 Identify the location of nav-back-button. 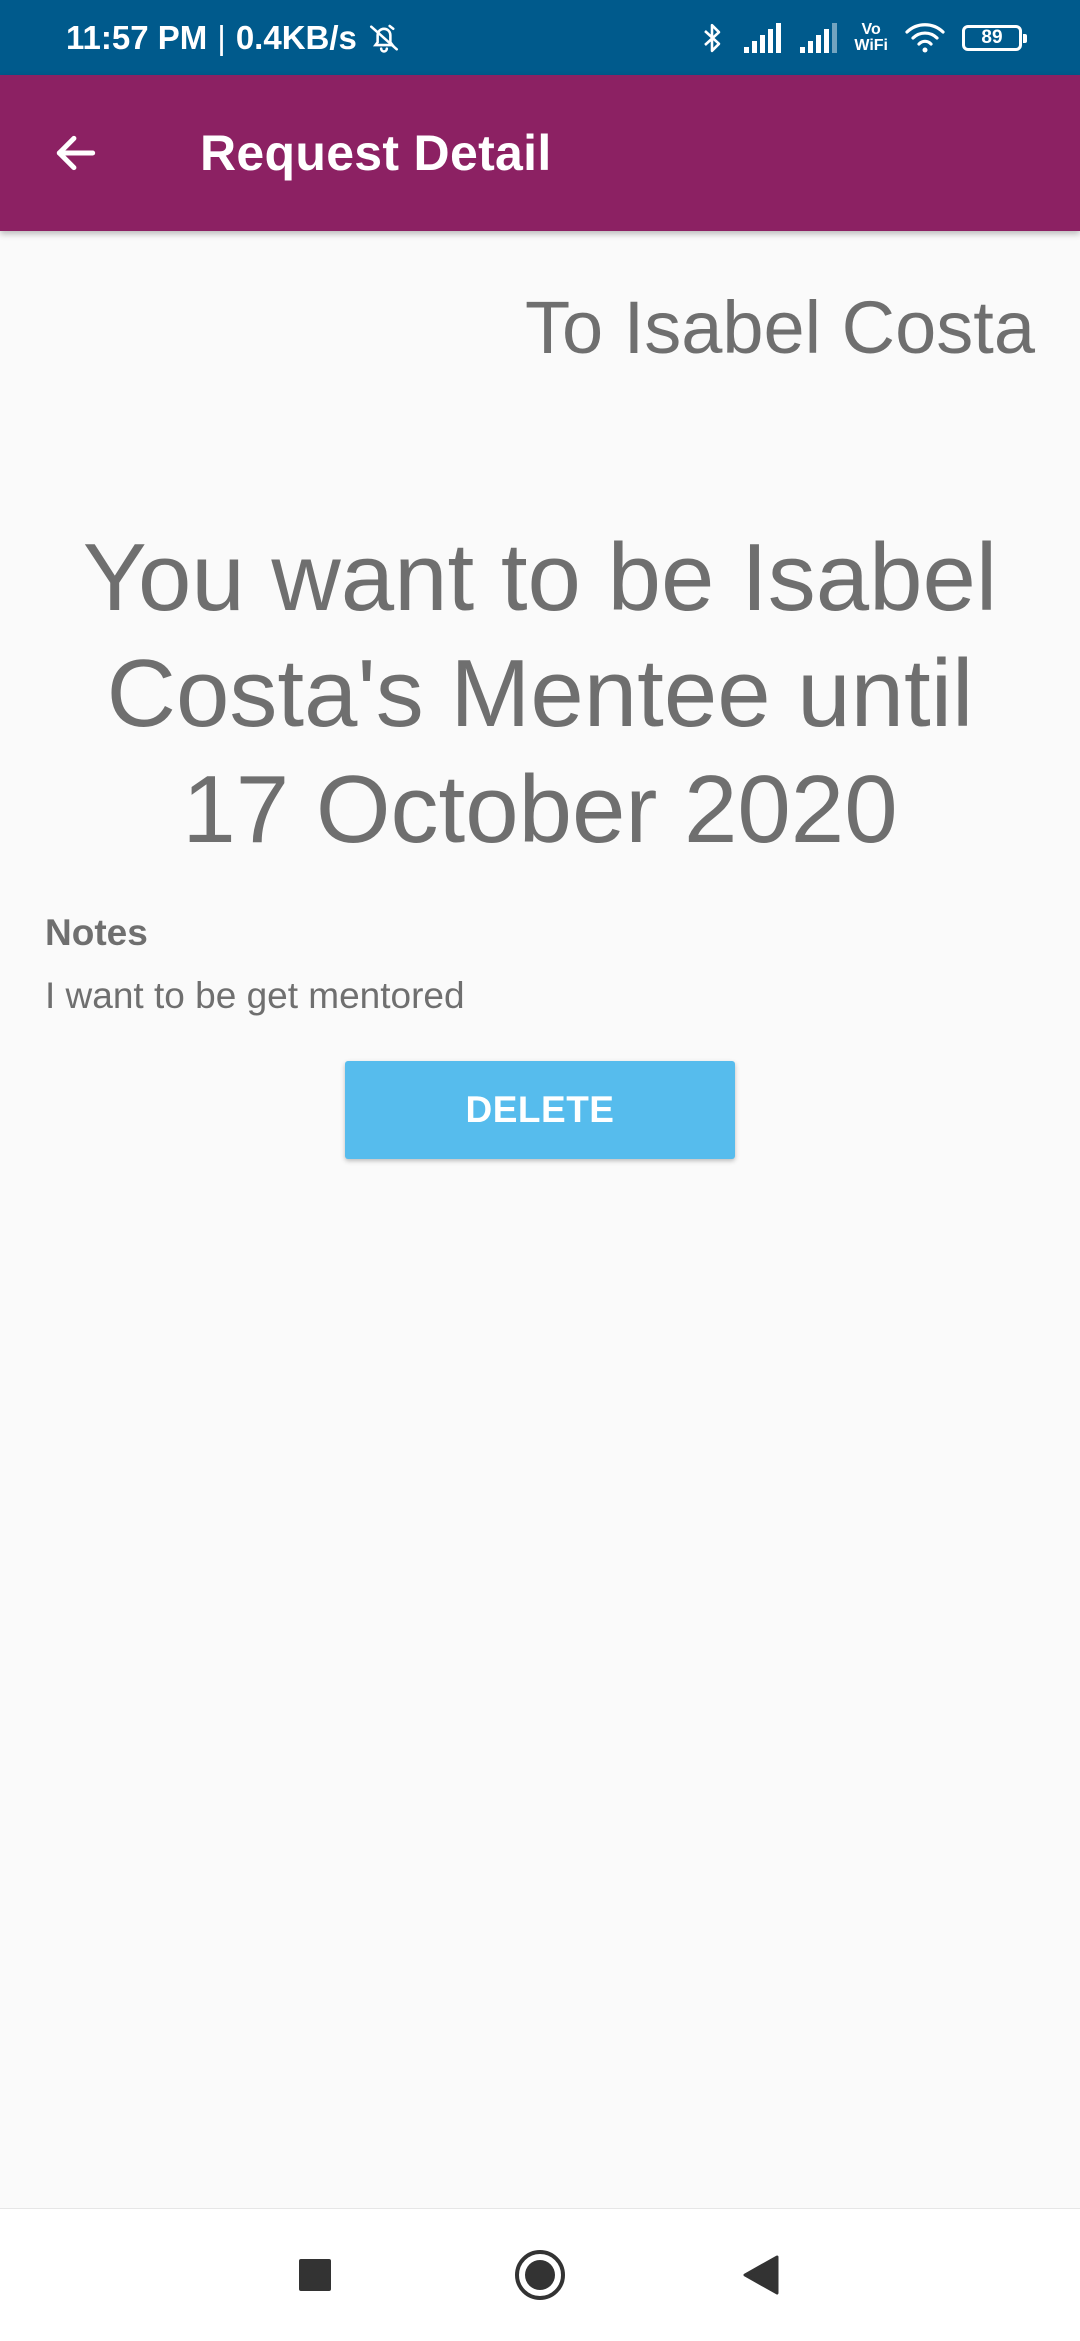
(760, 2275).